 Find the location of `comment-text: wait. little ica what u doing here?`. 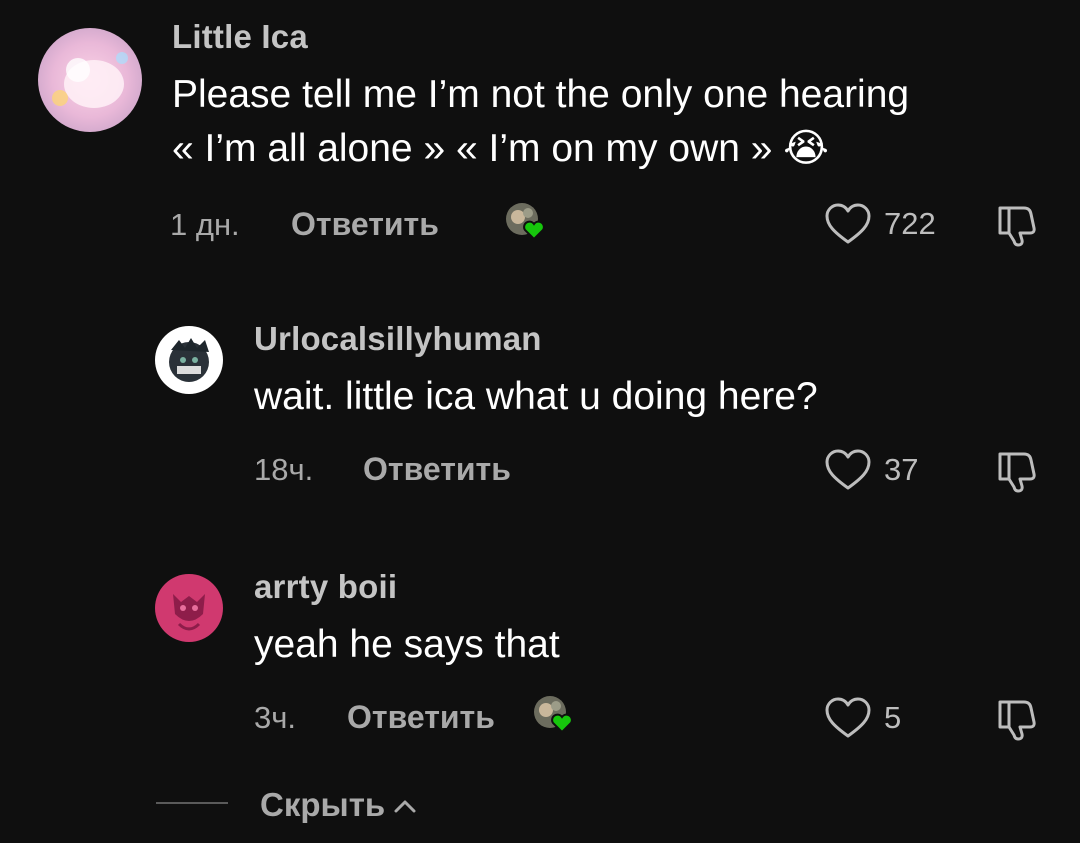

comment-text: wait. little ica what u doing here? is located at coordinates (536, 396).